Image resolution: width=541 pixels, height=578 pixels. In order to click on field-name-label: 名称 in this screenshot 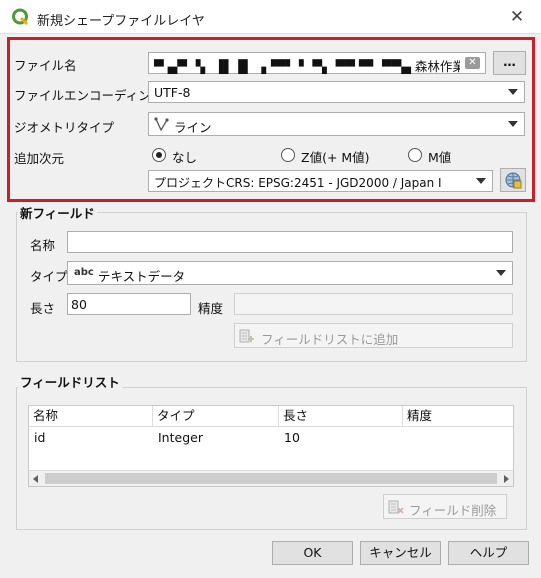, I will do `click(43, 245)`.